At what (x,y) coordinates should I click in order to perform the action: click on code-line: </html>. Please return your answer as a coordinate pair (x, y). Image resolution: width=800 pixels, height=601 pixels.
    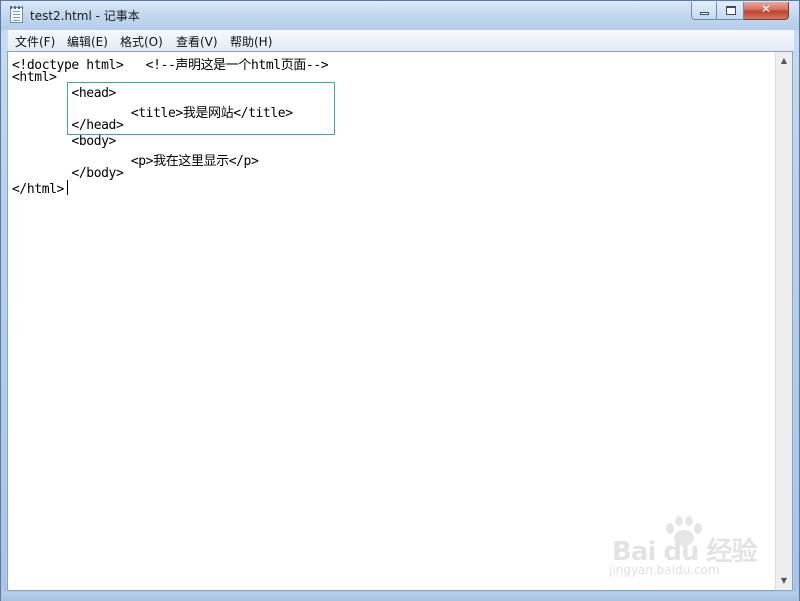
    Looking at the image, I should click on (38, 189).